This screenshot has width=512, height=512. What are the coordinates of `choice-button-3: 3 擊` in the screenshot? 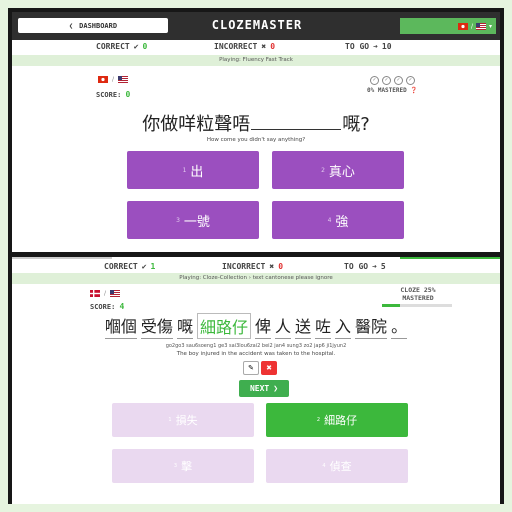 It's located at (183, 466).